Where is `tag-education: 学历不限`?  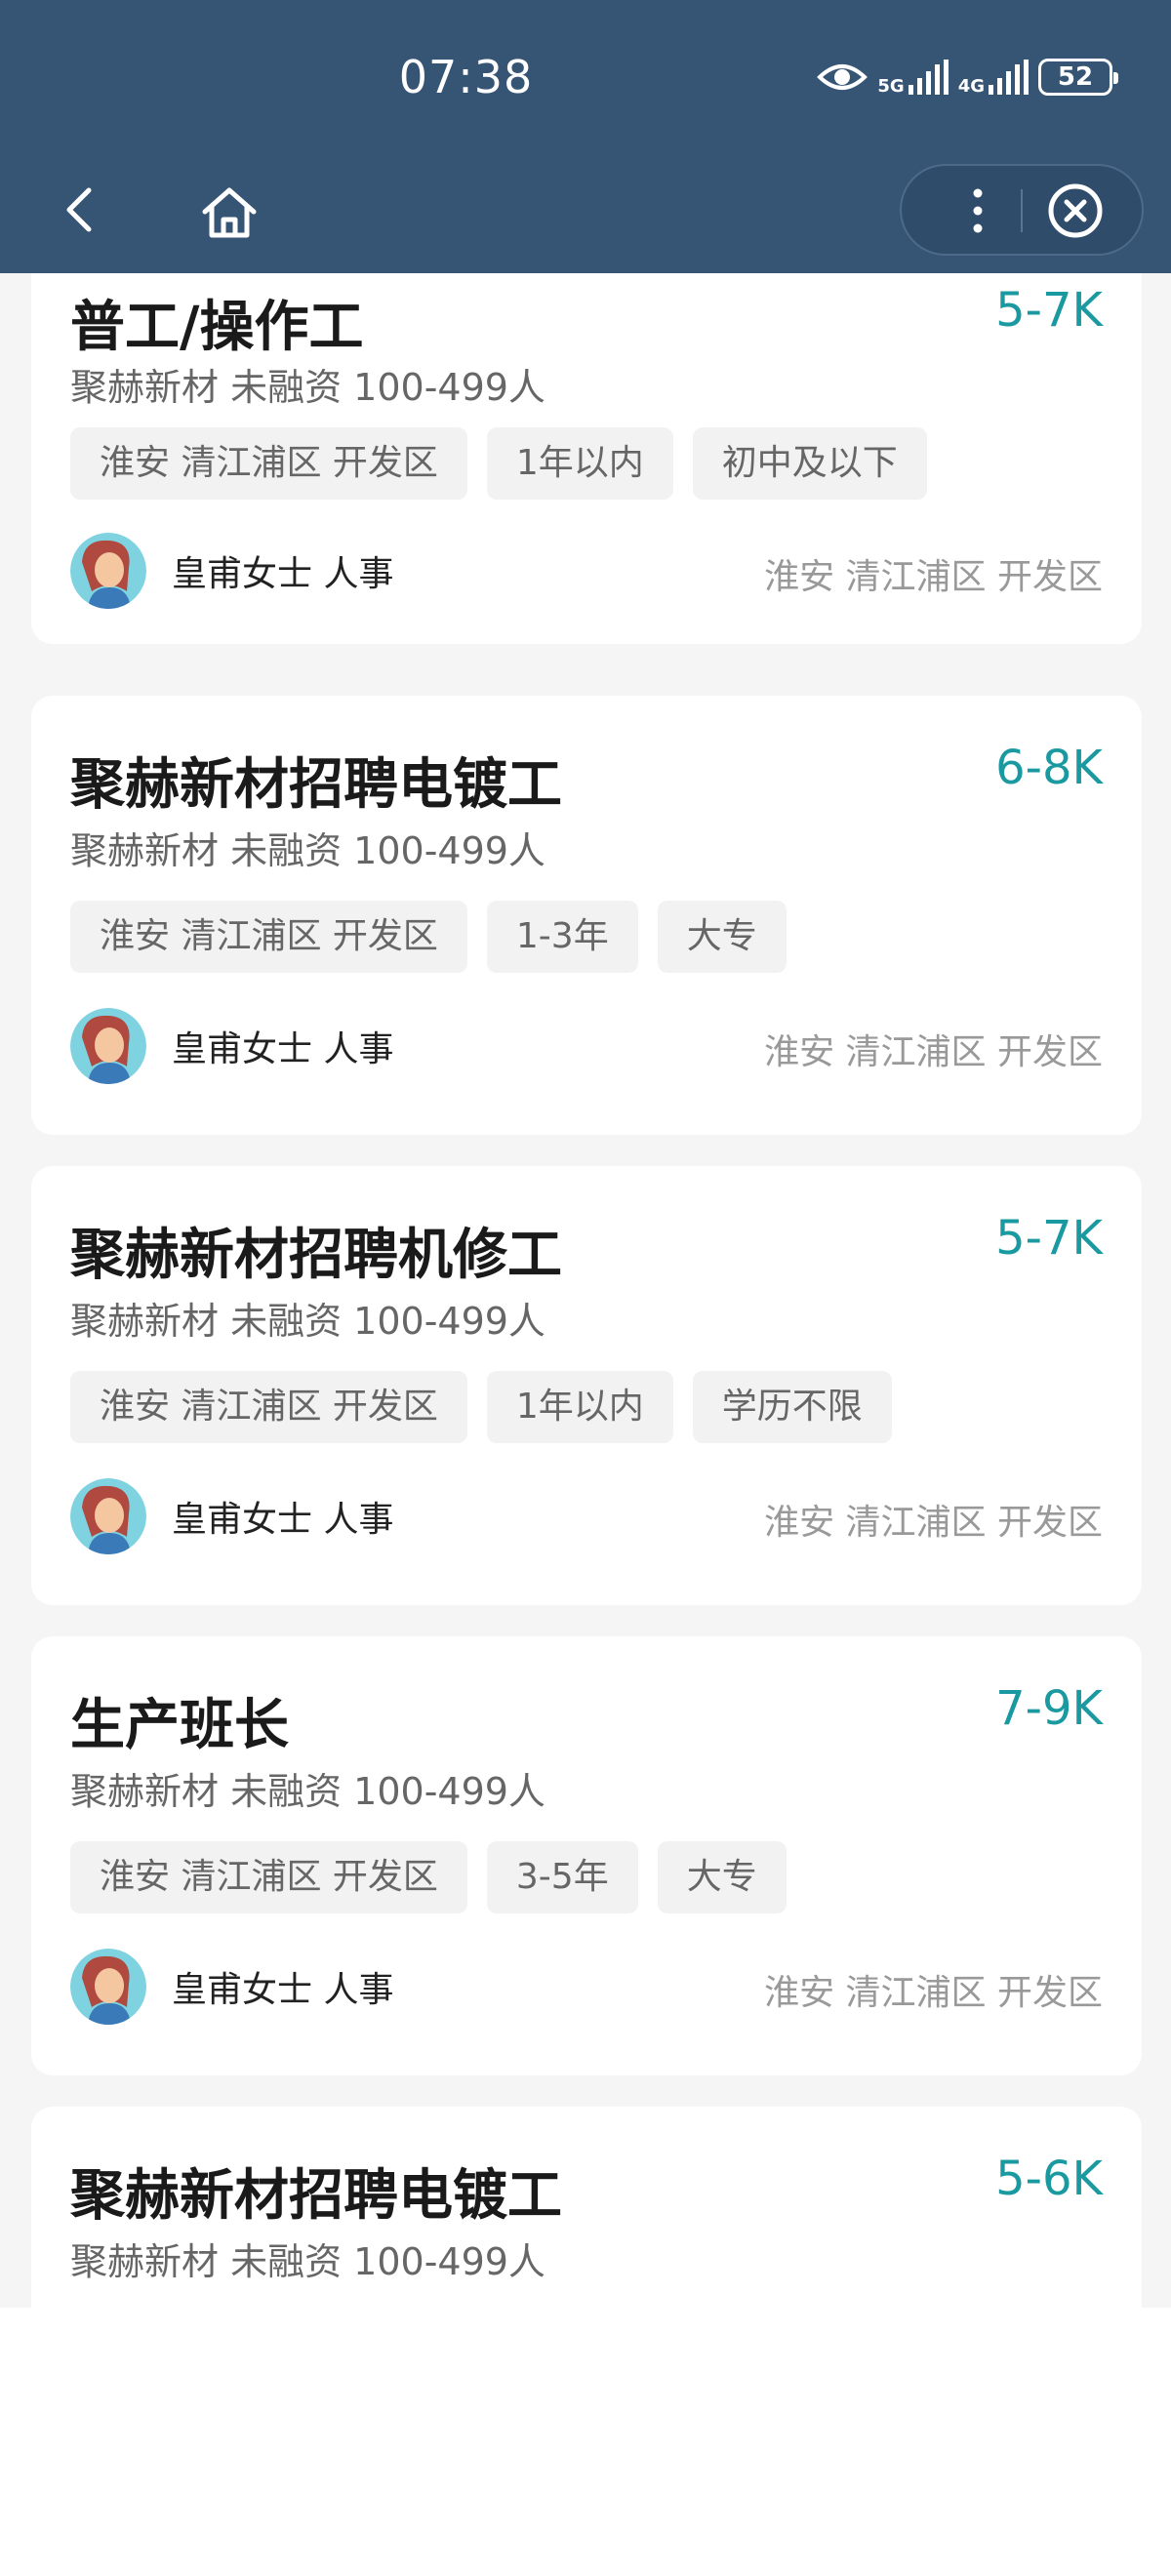
tag-education: 学历不限 is located at coordinates (792, 1407).